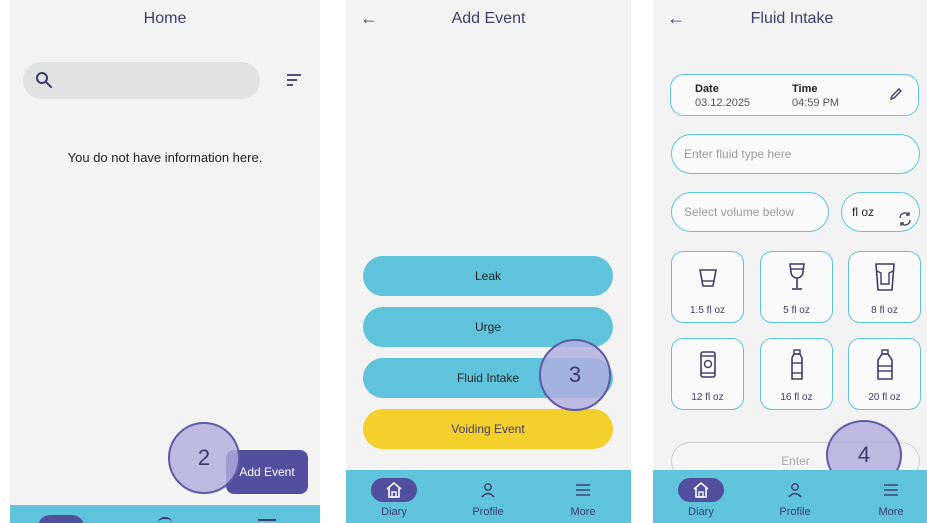 This screenshot has width=927, height=523. What do you see at coordinates (795, 154) in the screenshot?
I see `fluid-type-input: Enter fluid type here` at bounding box center [795, 154].